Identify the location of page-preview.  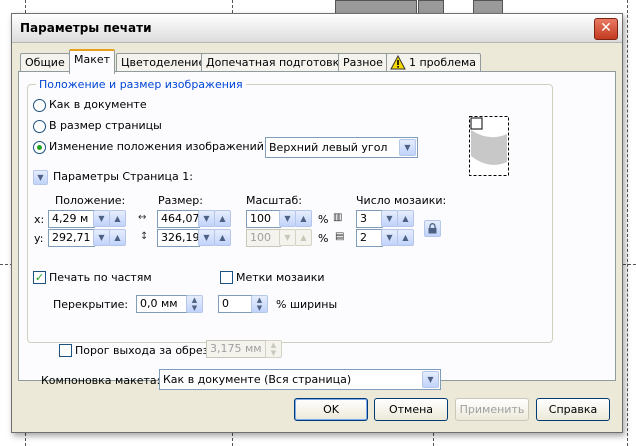
(489, 146).